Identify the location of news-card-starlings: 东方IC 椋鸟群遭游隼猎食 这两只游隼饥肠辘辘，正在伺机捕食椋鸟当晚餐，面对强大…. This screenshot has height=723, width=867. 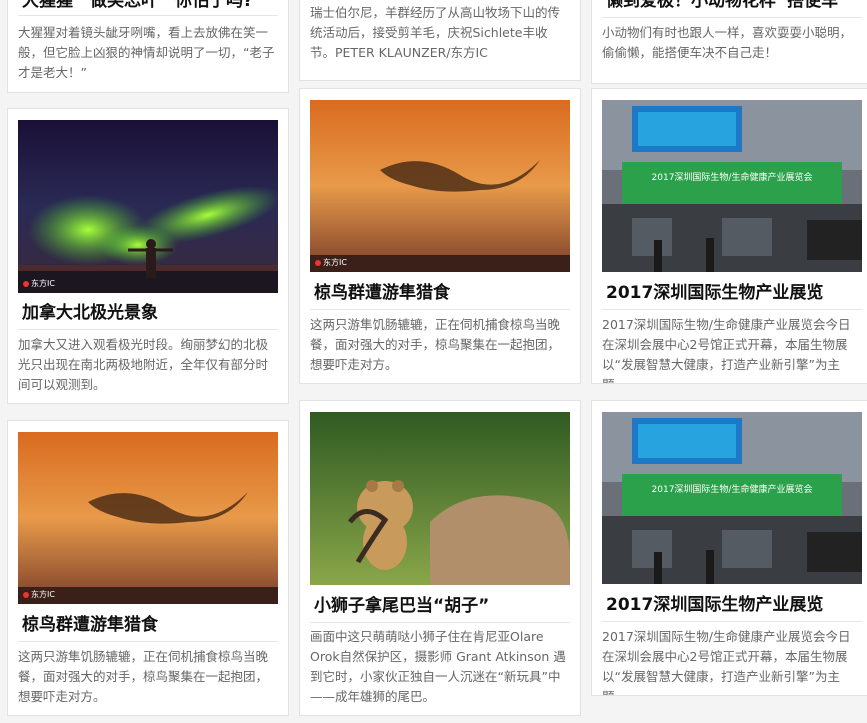
(148, 568).